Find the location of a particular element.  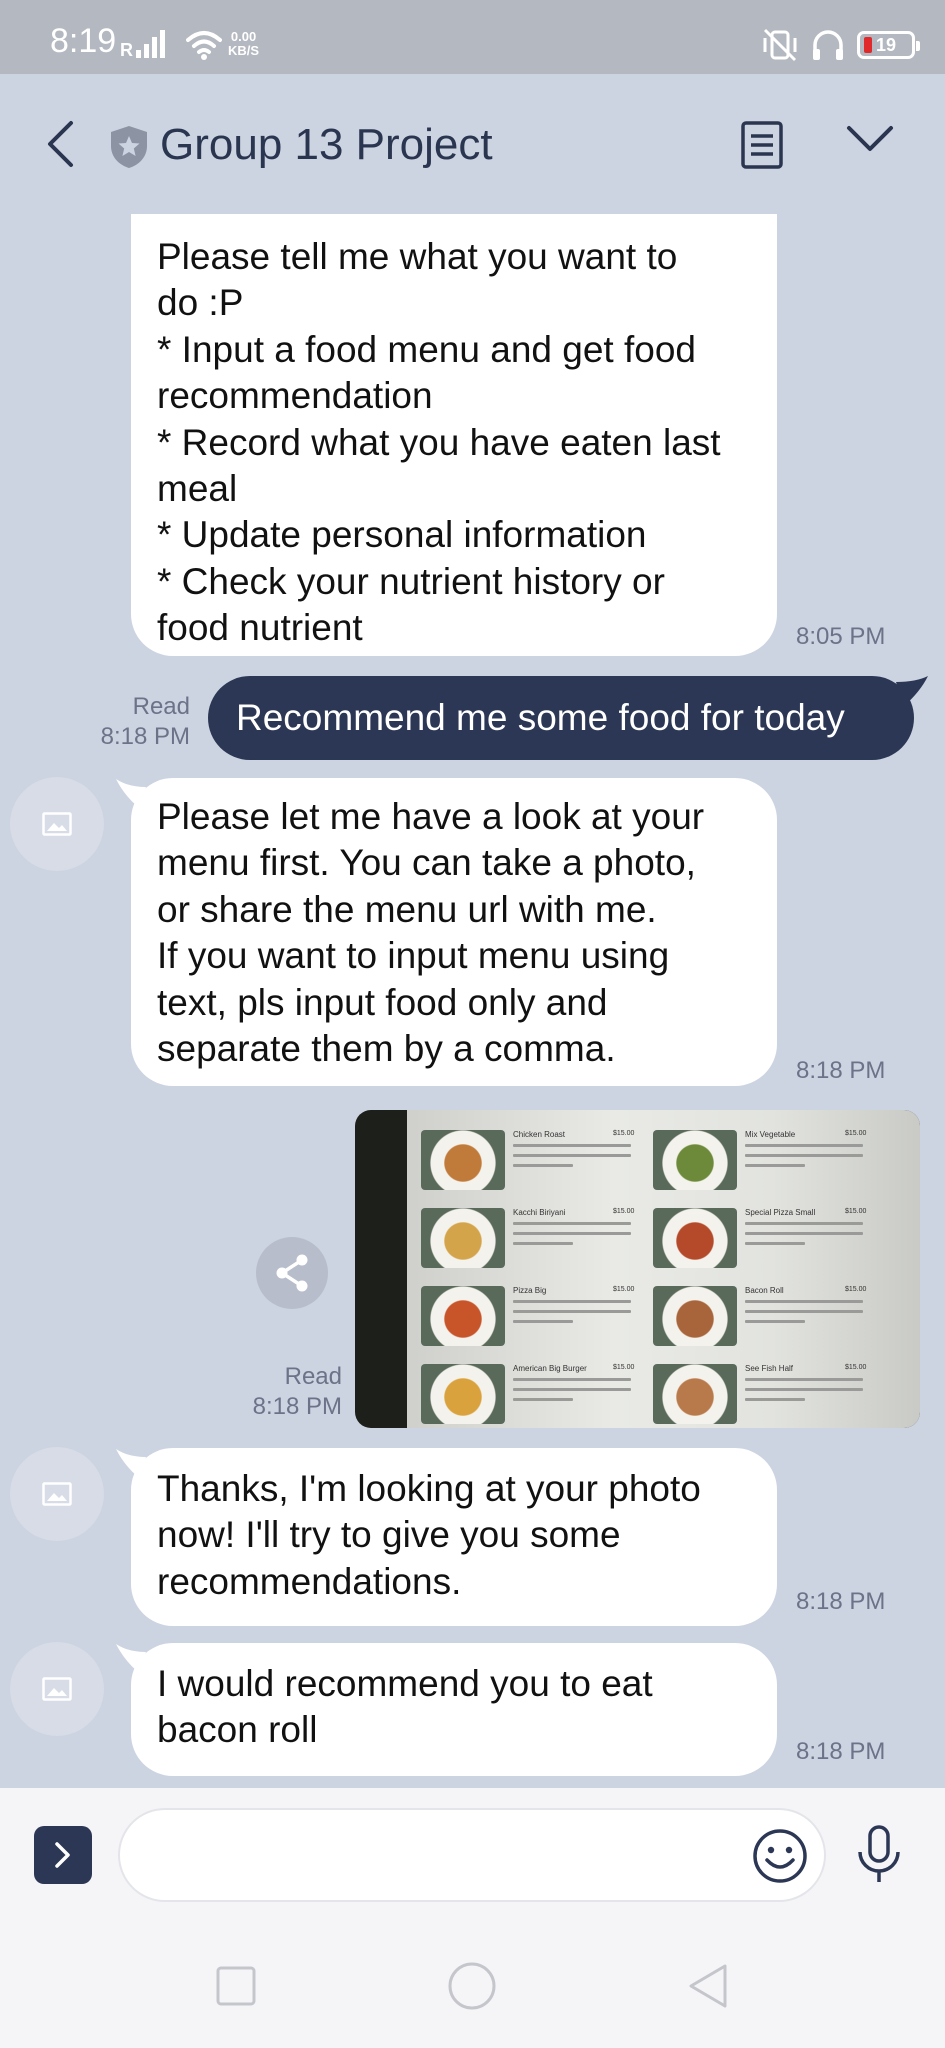

image-placeholder-icon is located at coordinates (57, 1494).